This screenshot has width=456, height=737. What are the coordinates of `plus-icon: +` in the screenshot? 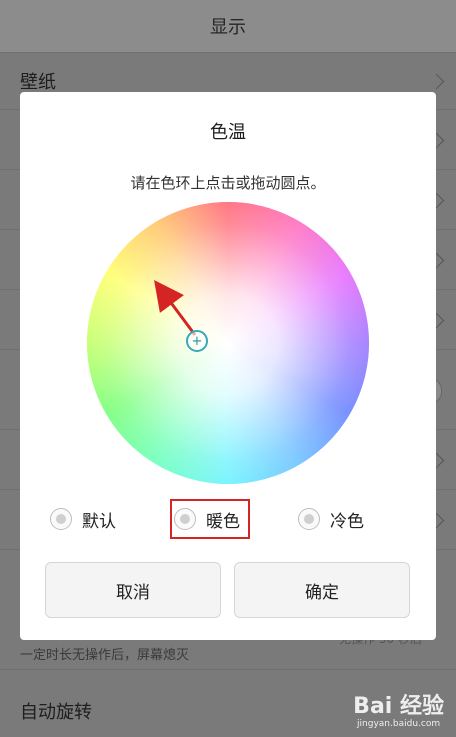 It's located at (197, 341).